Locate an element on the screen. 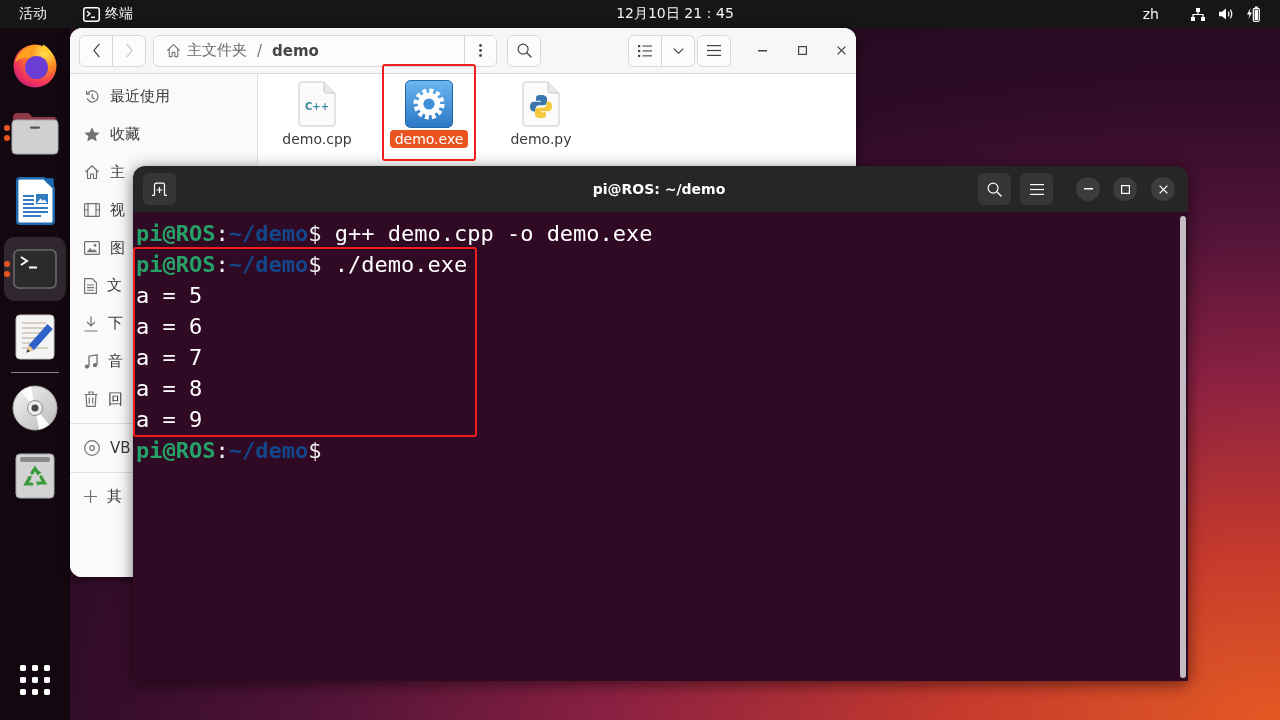 Image resolution: width=1280 pixels, height=720 pixels. sidebar-item: 最近使用 is located at coordinates (120, 97).